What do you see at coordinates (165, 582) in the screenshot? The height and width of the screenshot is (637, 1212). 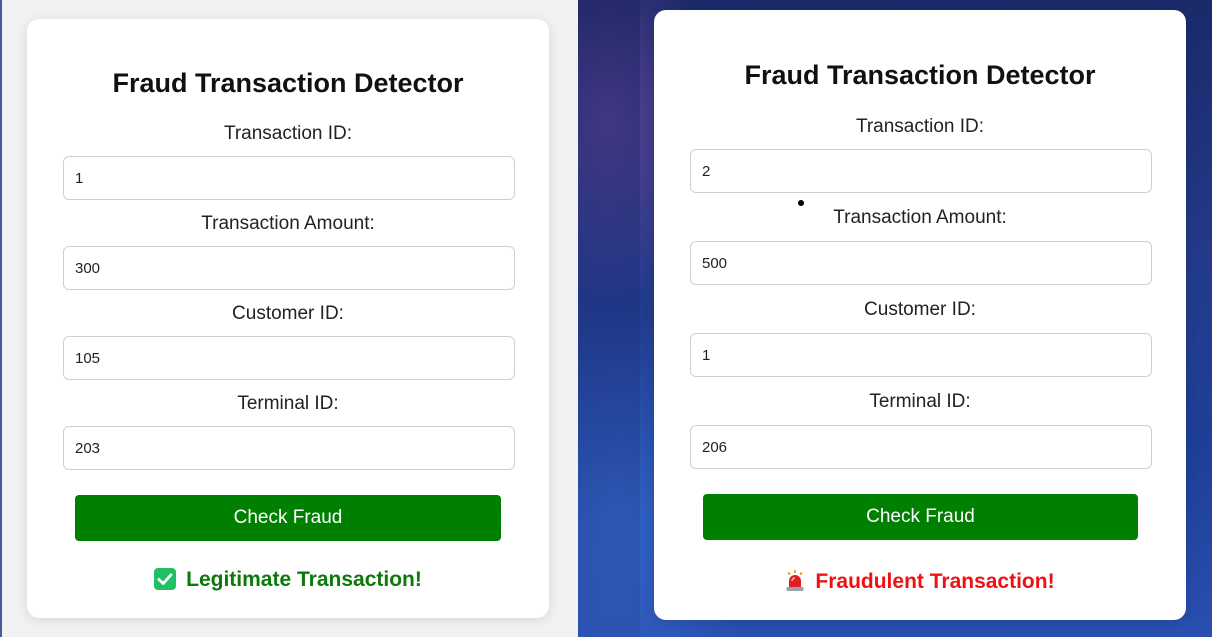 I see `check-mark-icon` at bounding box center [165, 582].